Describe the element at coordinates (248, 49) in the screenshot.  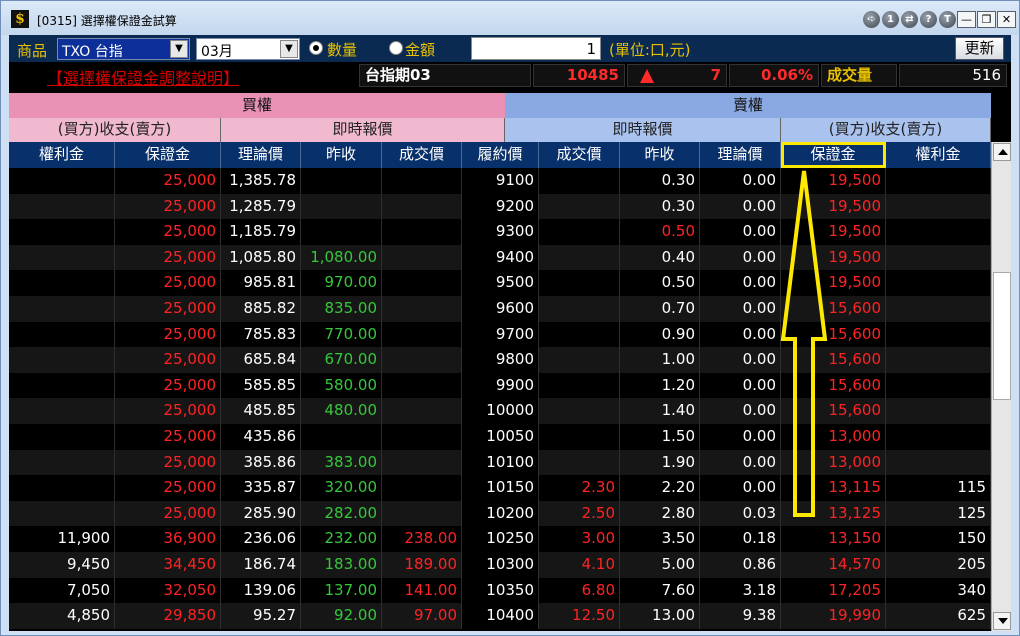
I see `month-select: 03月 ▼` at that location.